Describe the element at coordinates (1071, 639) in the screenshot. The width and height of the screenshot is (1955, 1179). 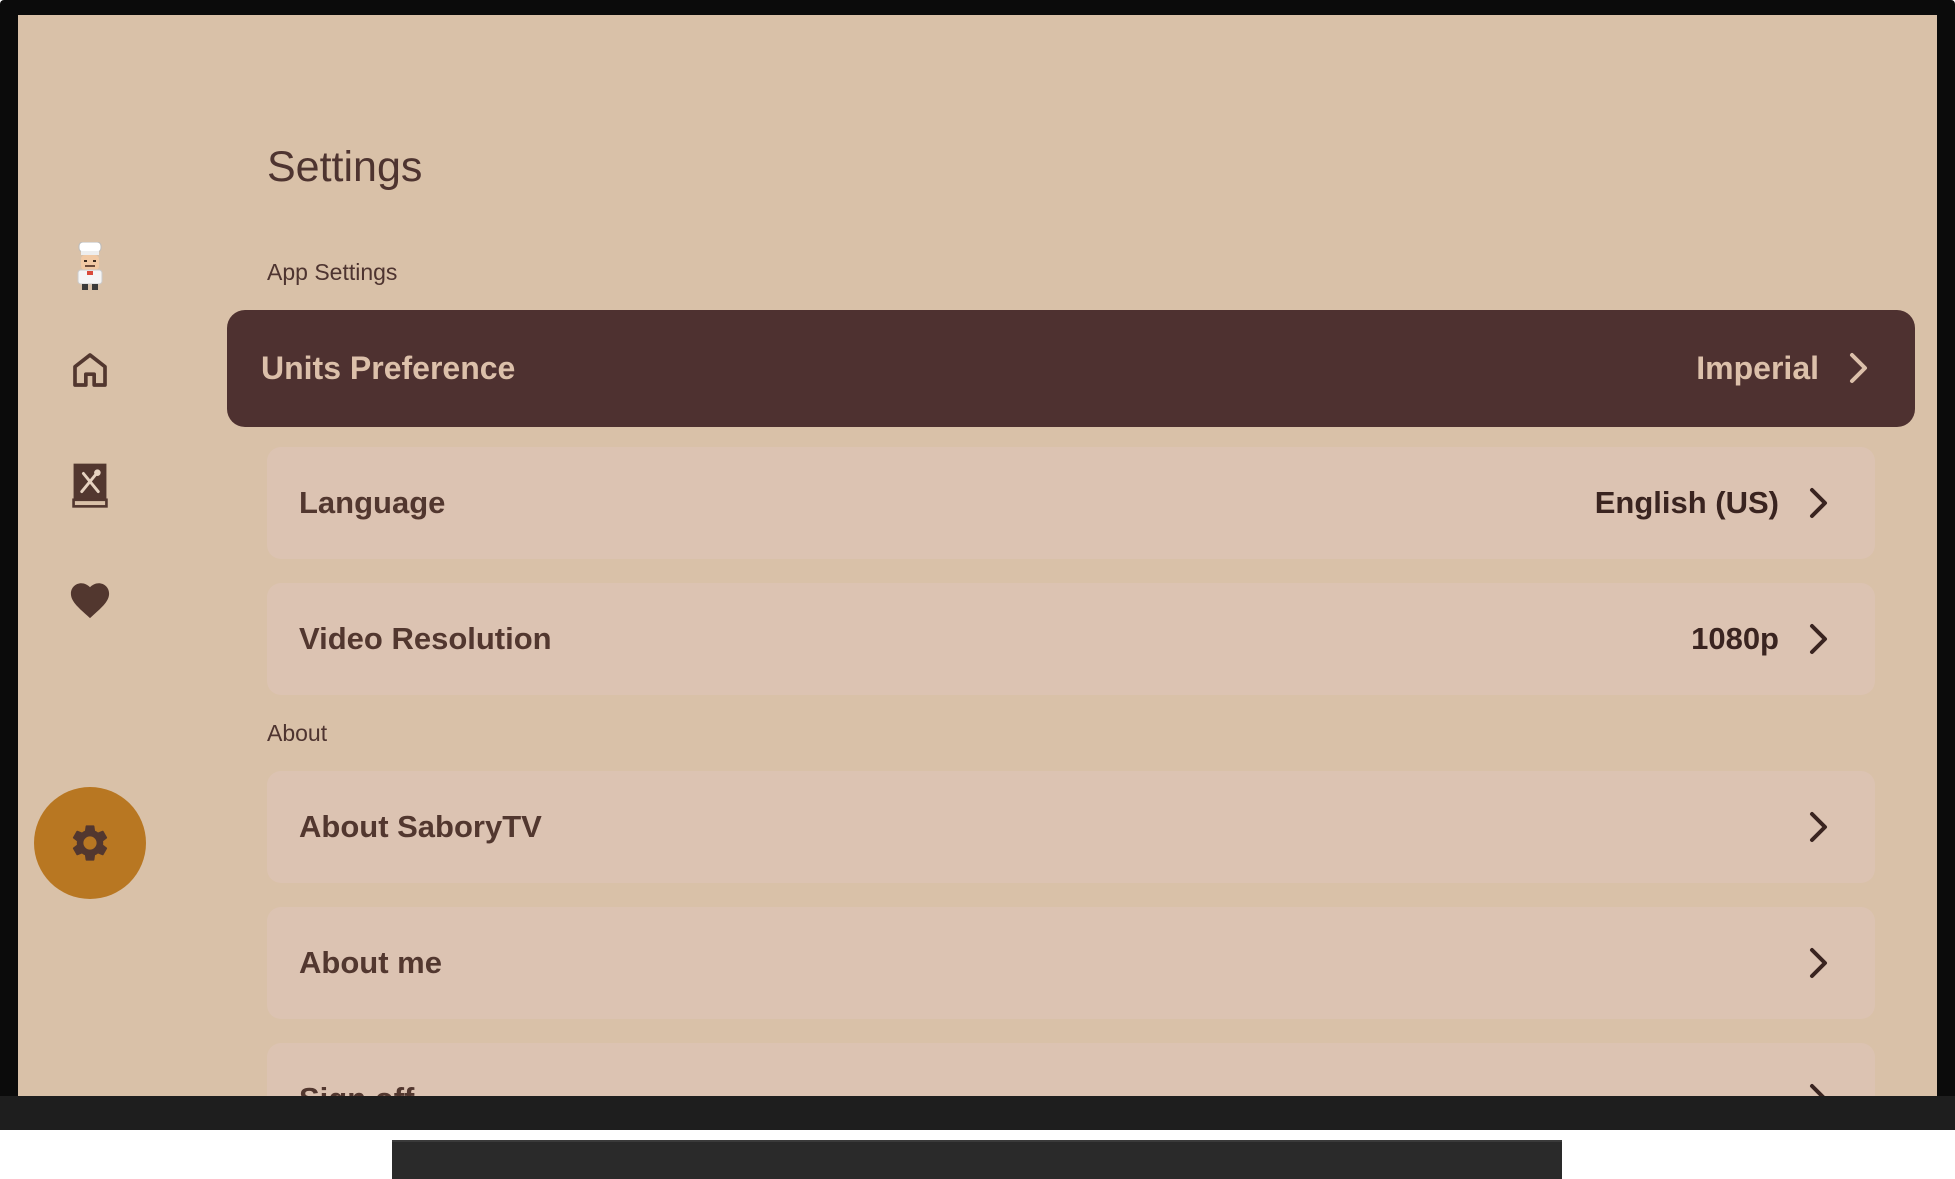
I see `row-video-resolution: Video Resolution 1080p` at that location.